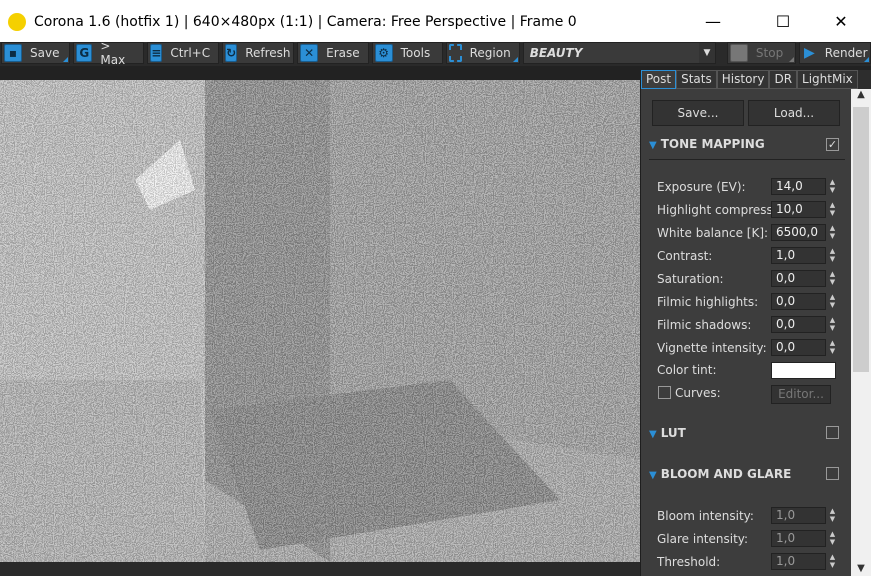  I want to click on maximize-button: ☐, so click(783, 22).